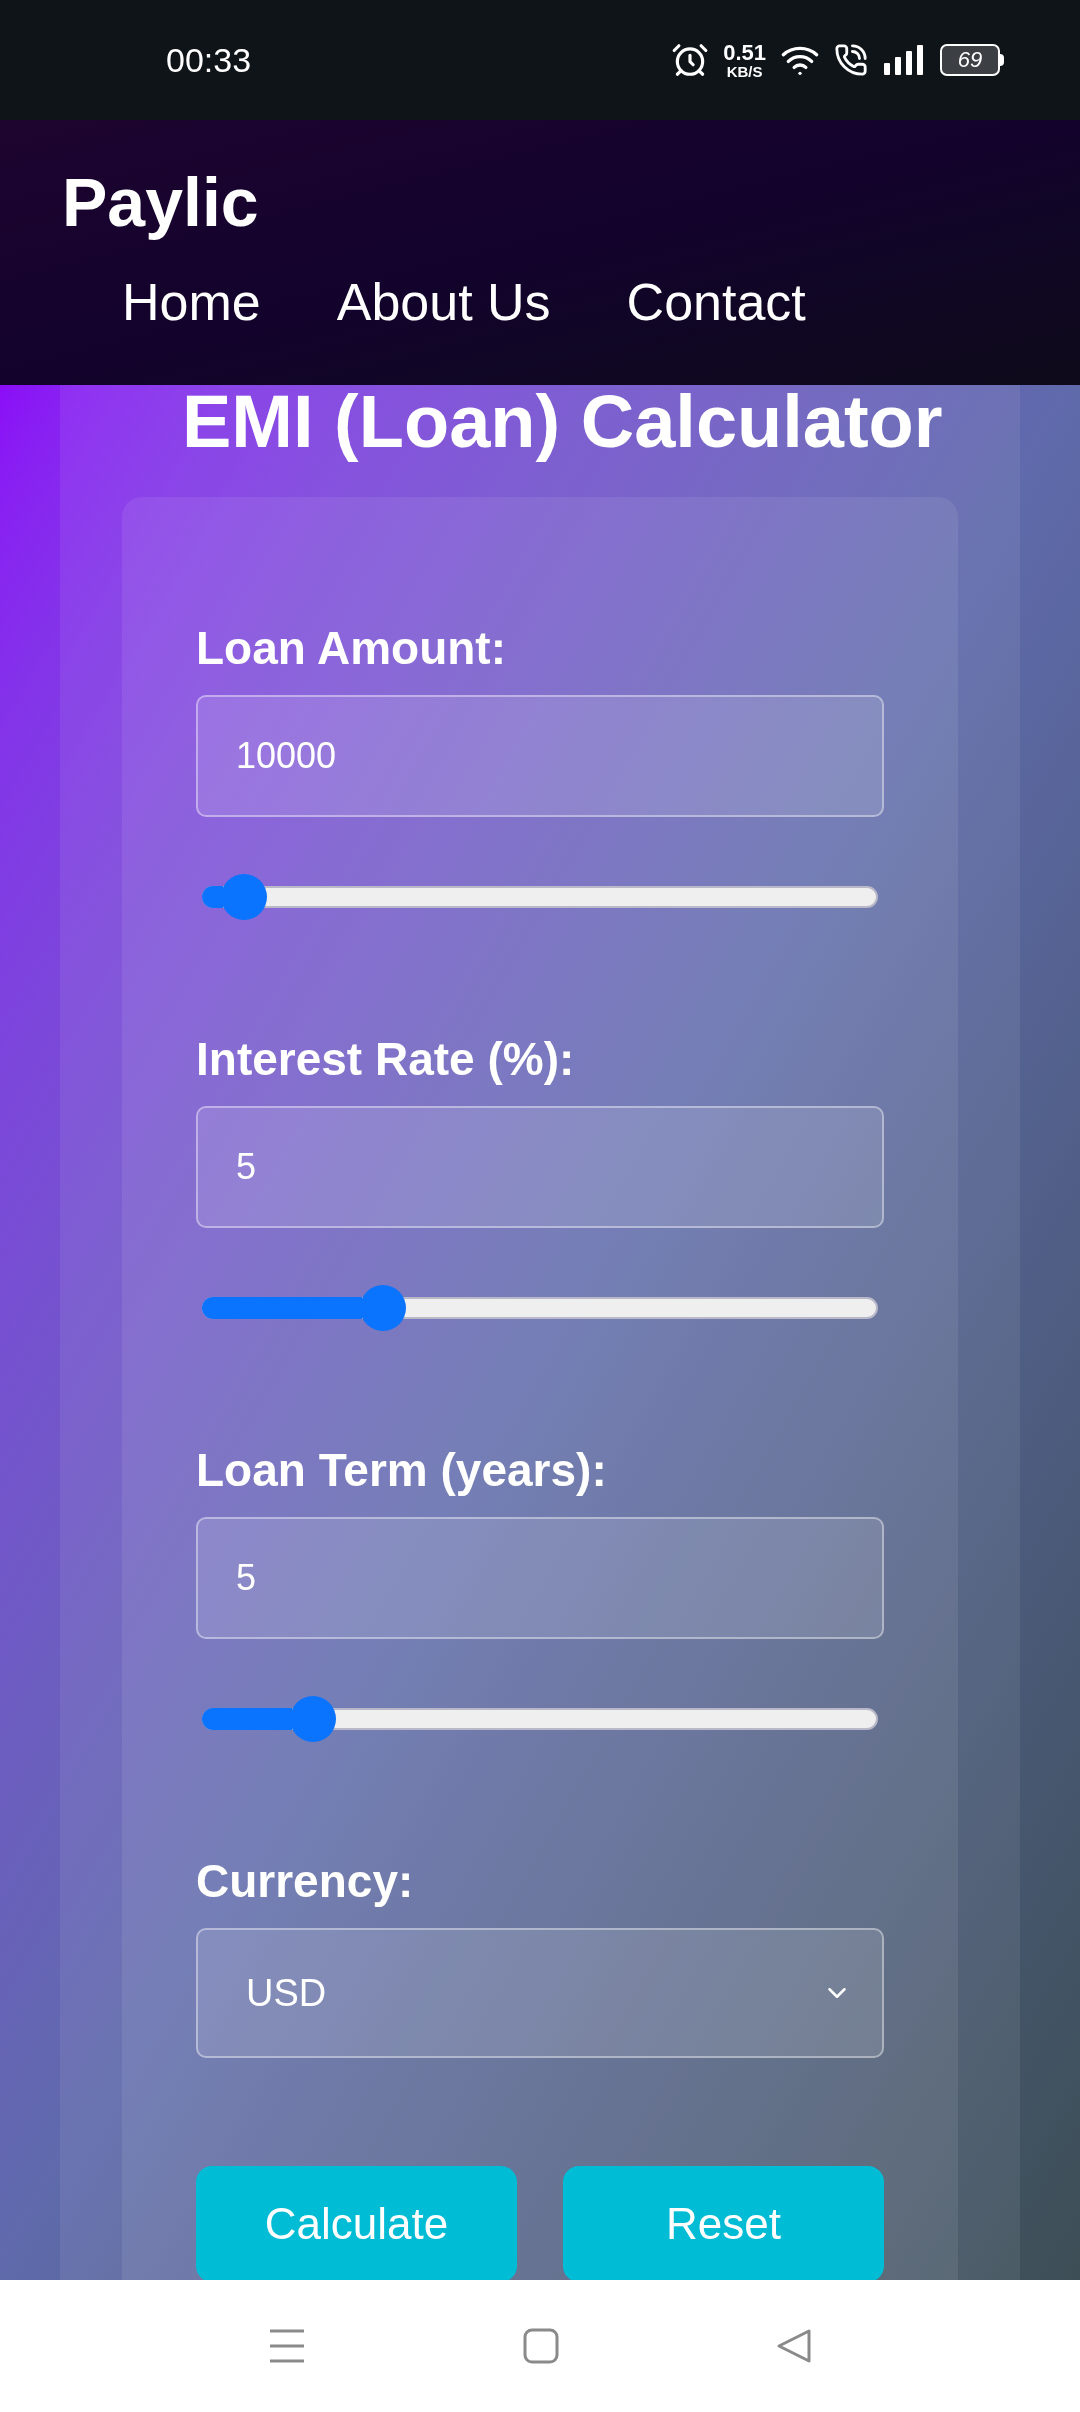 The height and width of the screenshot is (2412, 1080). Describe the element at coordinates (209, 60) in the screenshot. I see `status-time: 00:33` at that location.